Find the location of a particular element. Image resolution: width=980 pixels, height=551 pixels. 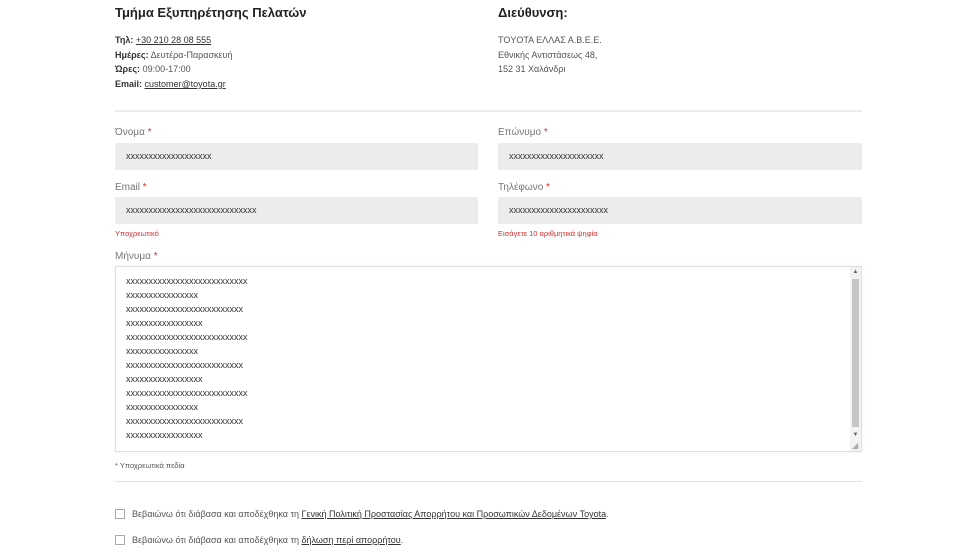

address-line-1: TOYOTA ΕΛΛΑΣ Α.Β.Ε.Ε. is located at coordinates (550, 40).